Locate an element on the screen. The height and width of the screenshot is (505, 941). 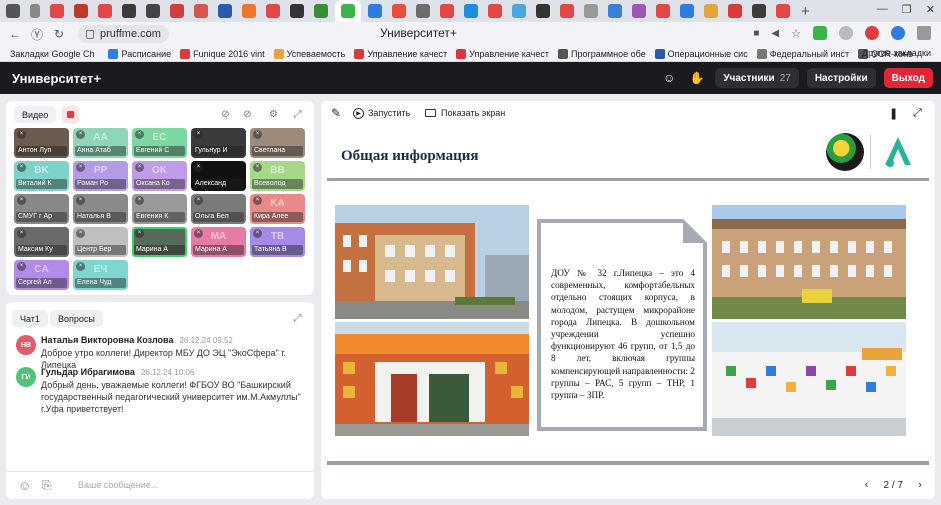
mic-off-icon: ⊘ is located at coordinates (247, 114).